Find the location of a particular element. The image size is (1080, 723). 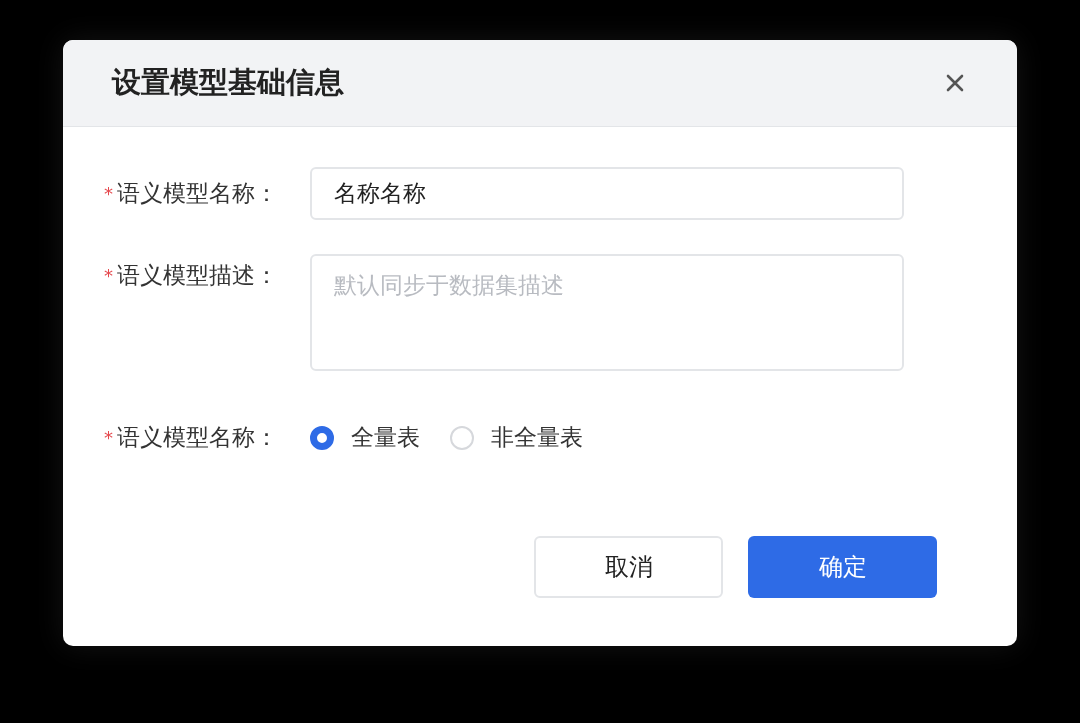

cancel-button: 取消 is located at coordinates (628, 567).